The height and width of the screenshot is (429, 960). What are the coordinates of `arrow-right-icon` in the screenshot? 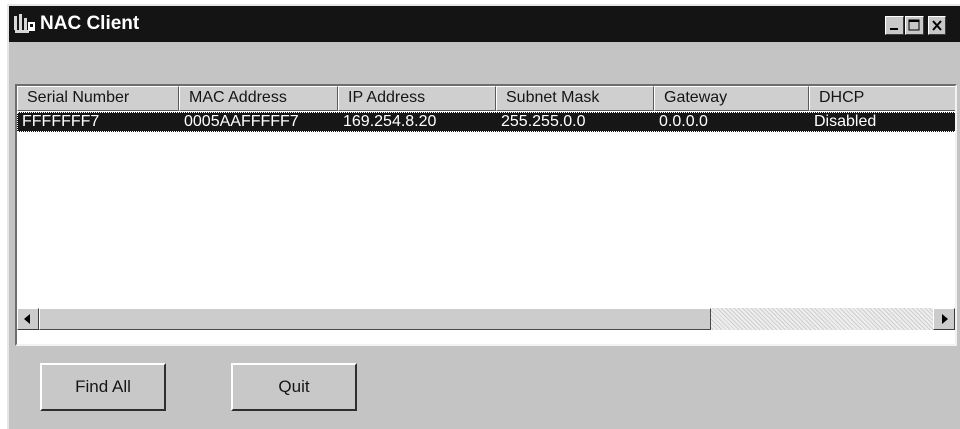 It's located at (945, 319).